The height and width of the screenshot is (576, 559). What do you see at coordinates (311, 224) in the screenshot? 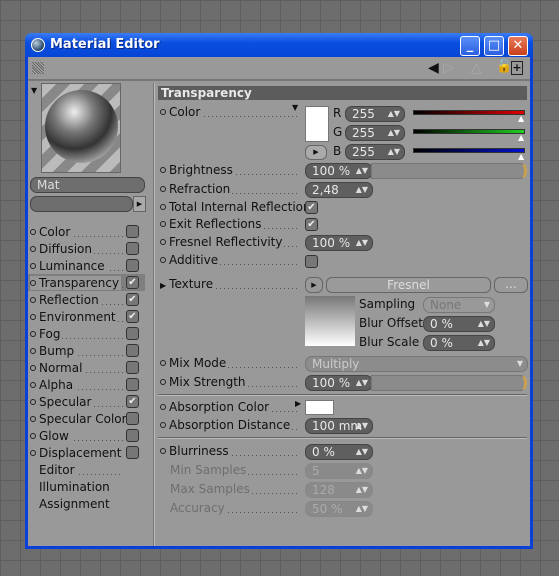
I see `exit-reflections-checkbox: ✔` at bounding box center [311, 224].